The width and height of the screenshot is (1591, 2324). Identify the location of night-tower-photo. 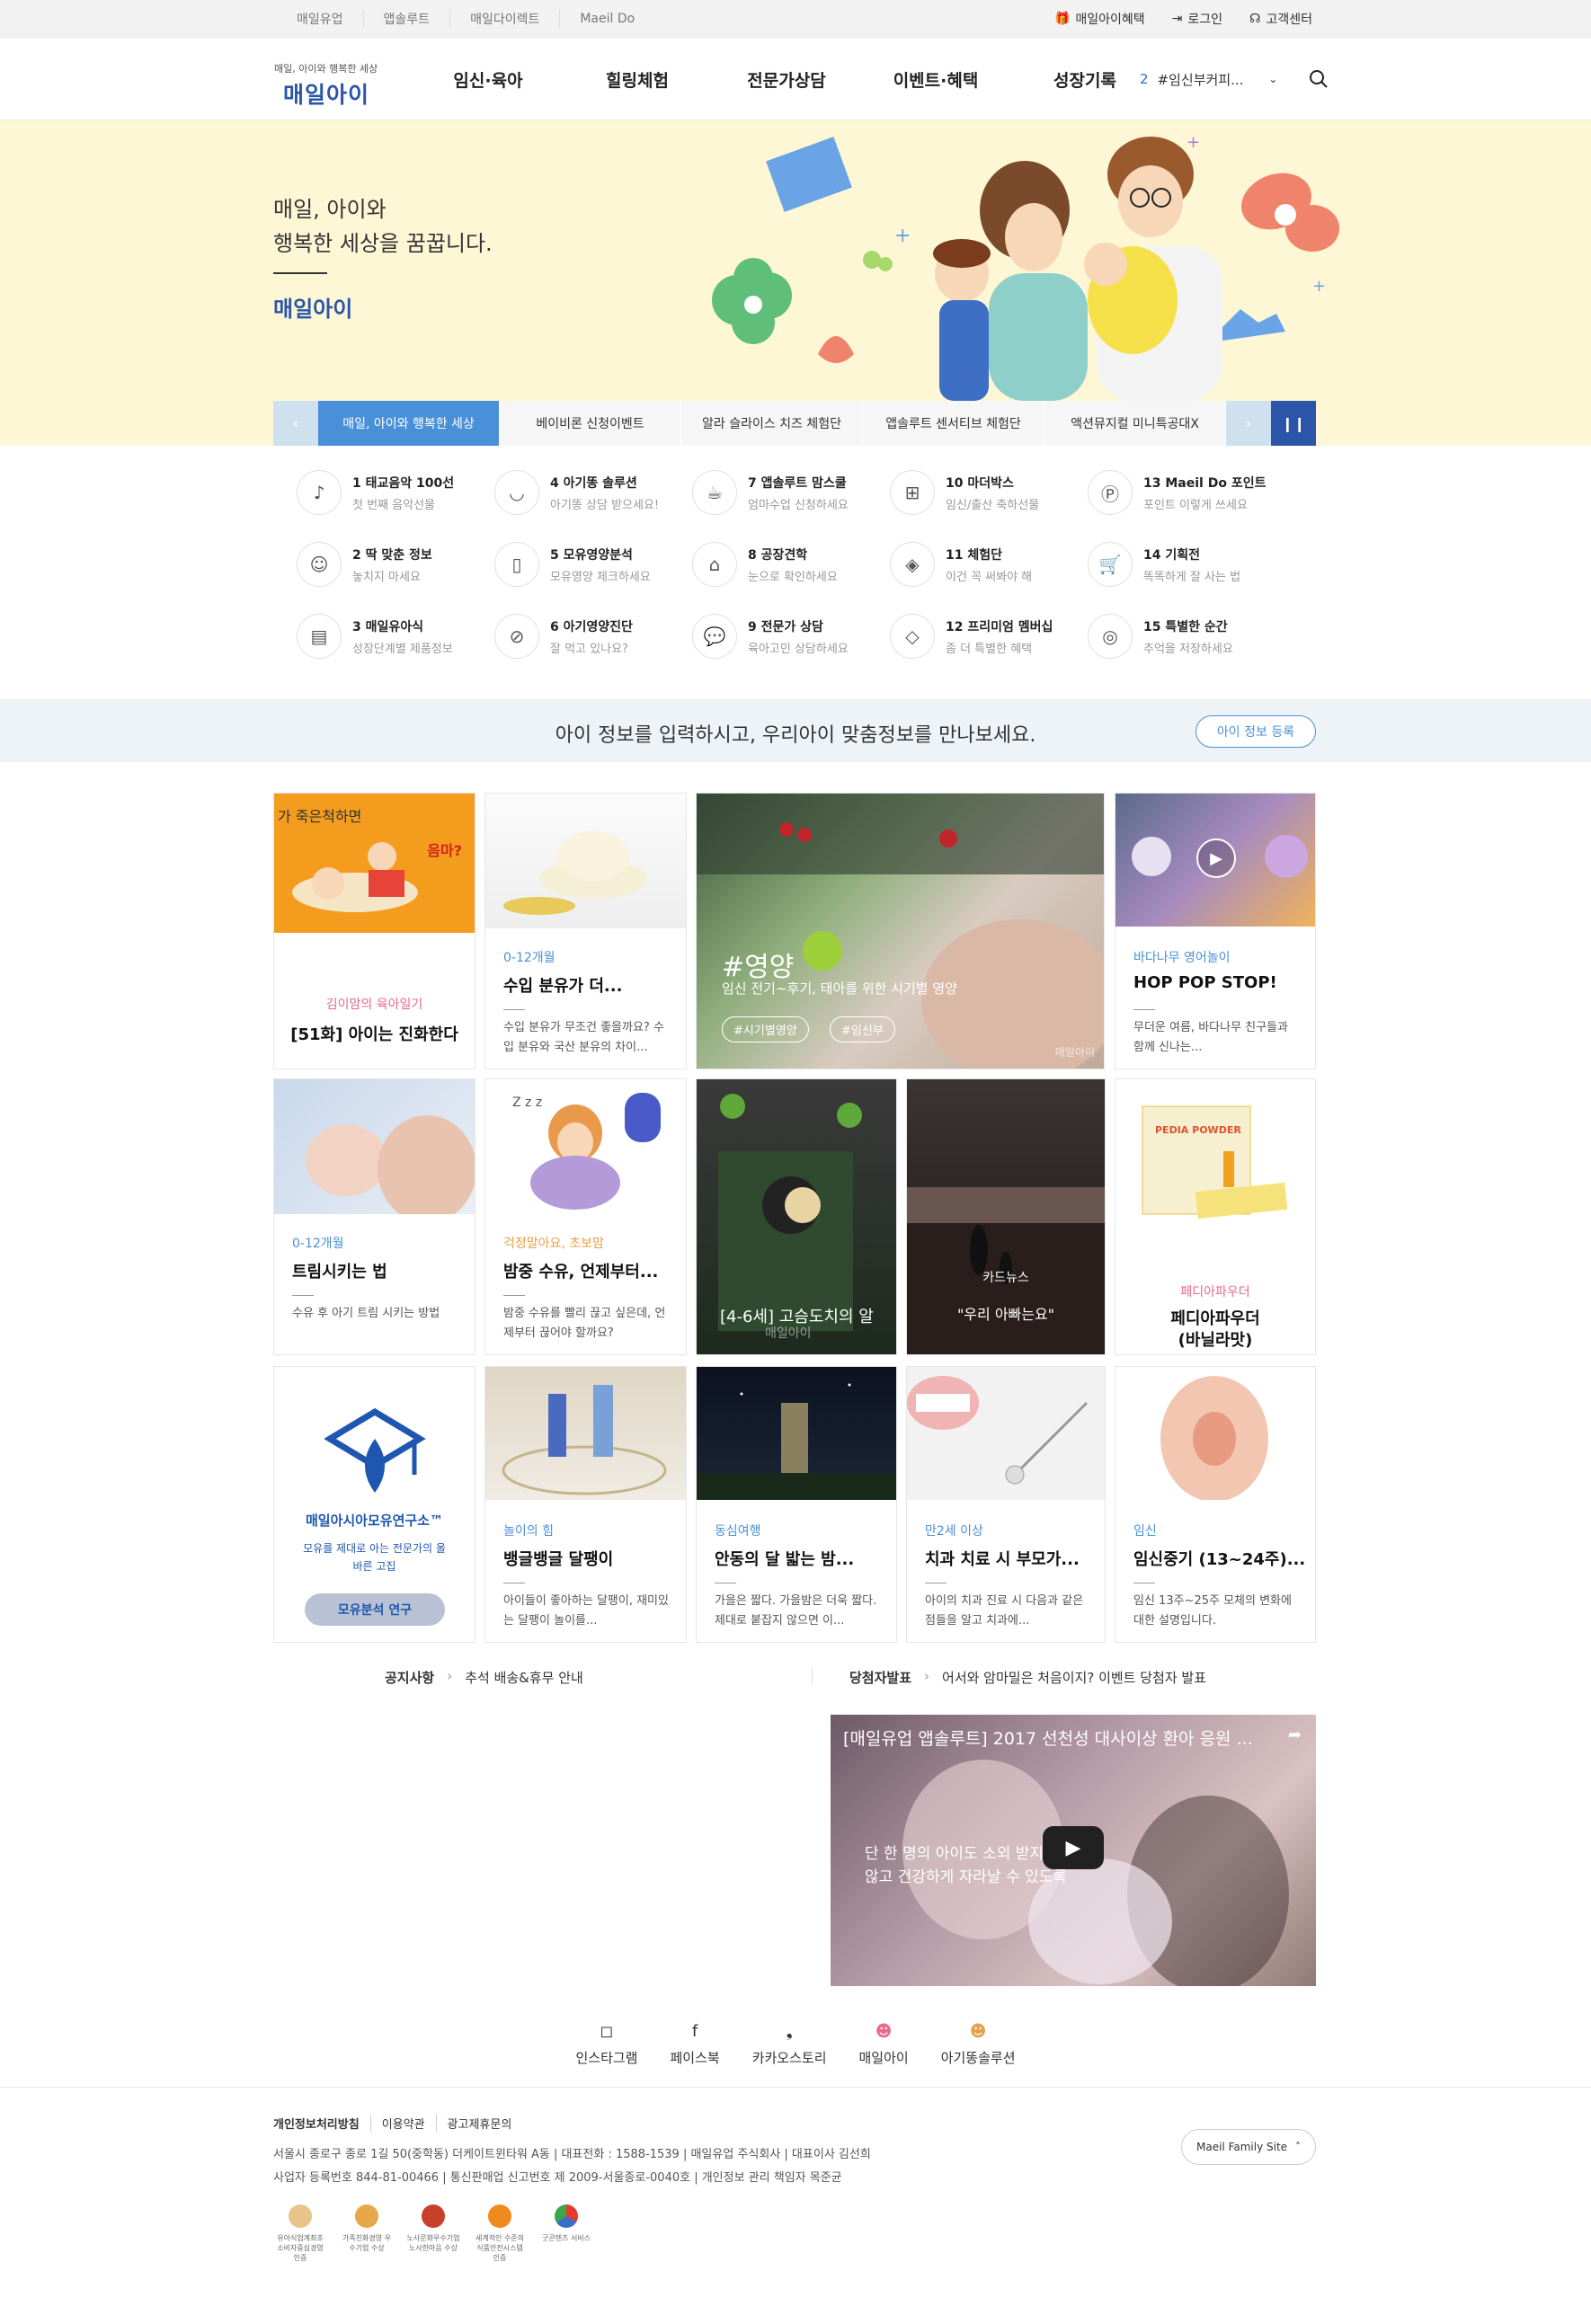
(796, 1441).